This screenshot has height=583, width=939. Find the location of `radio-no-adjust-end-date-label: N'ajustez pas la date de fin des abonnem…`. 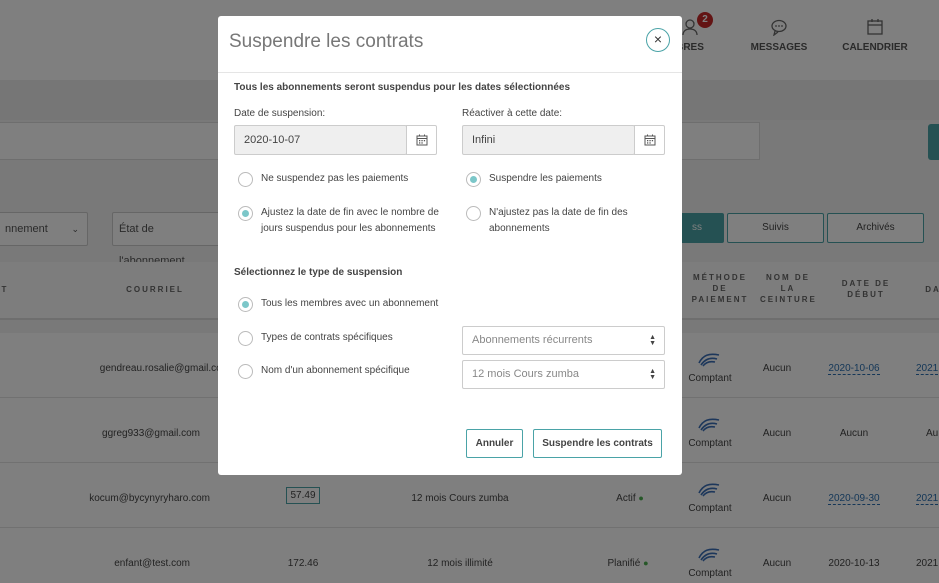

radio-no-adjust-end-date-label: N'ajustez pas la date de fin des abonnem… is located at coordinates (558, 220).